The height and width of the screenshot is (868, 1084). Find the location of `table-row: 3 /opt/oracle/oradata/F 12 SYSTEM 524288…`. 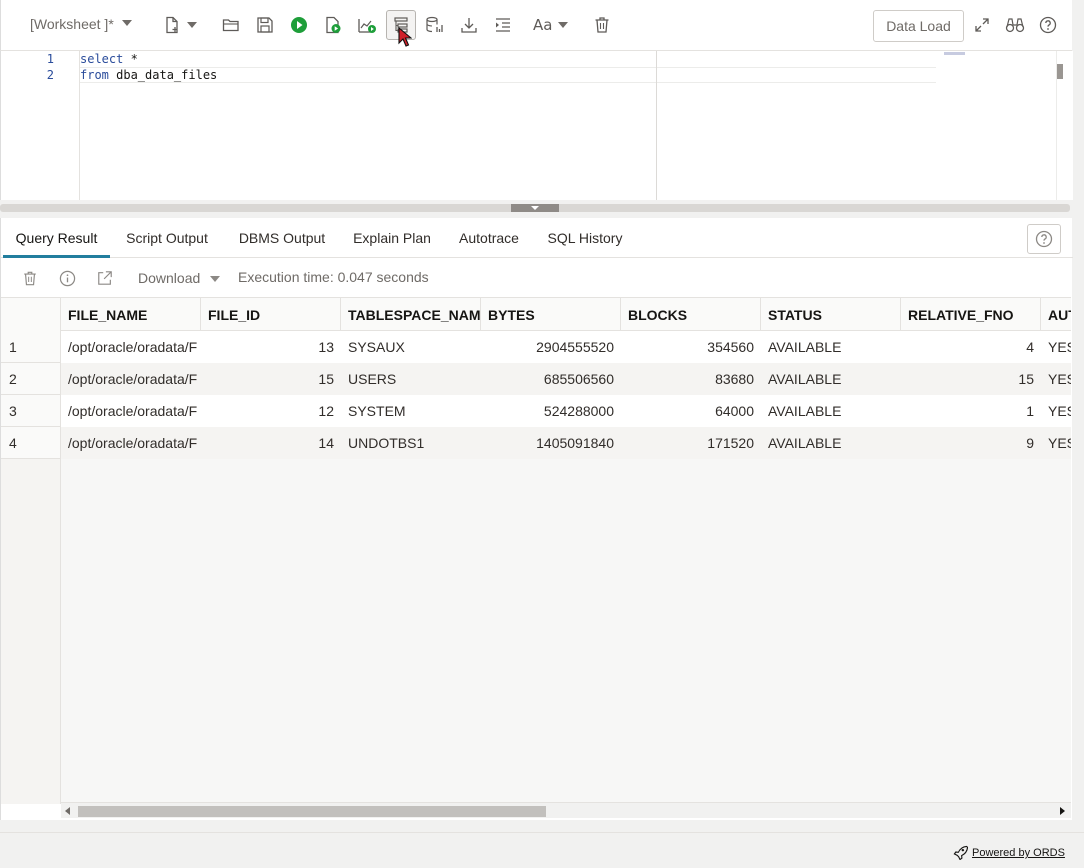

table-row: 3 /opt/oracle/oradata/F 12 SYSTEM 524288… is located at coordinates (536, 411).